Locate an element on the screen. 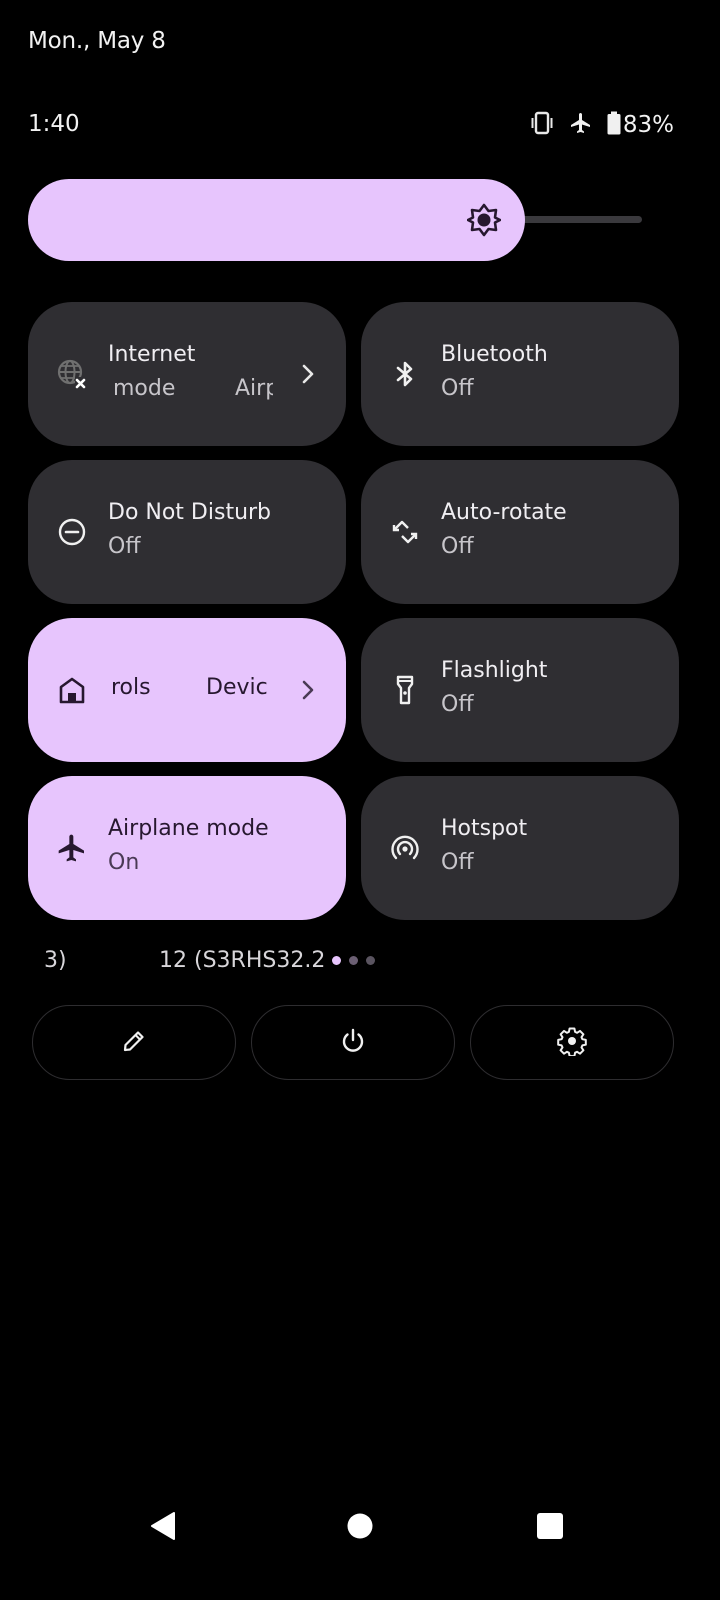  back-icon is located at coordinates (163, 1528).